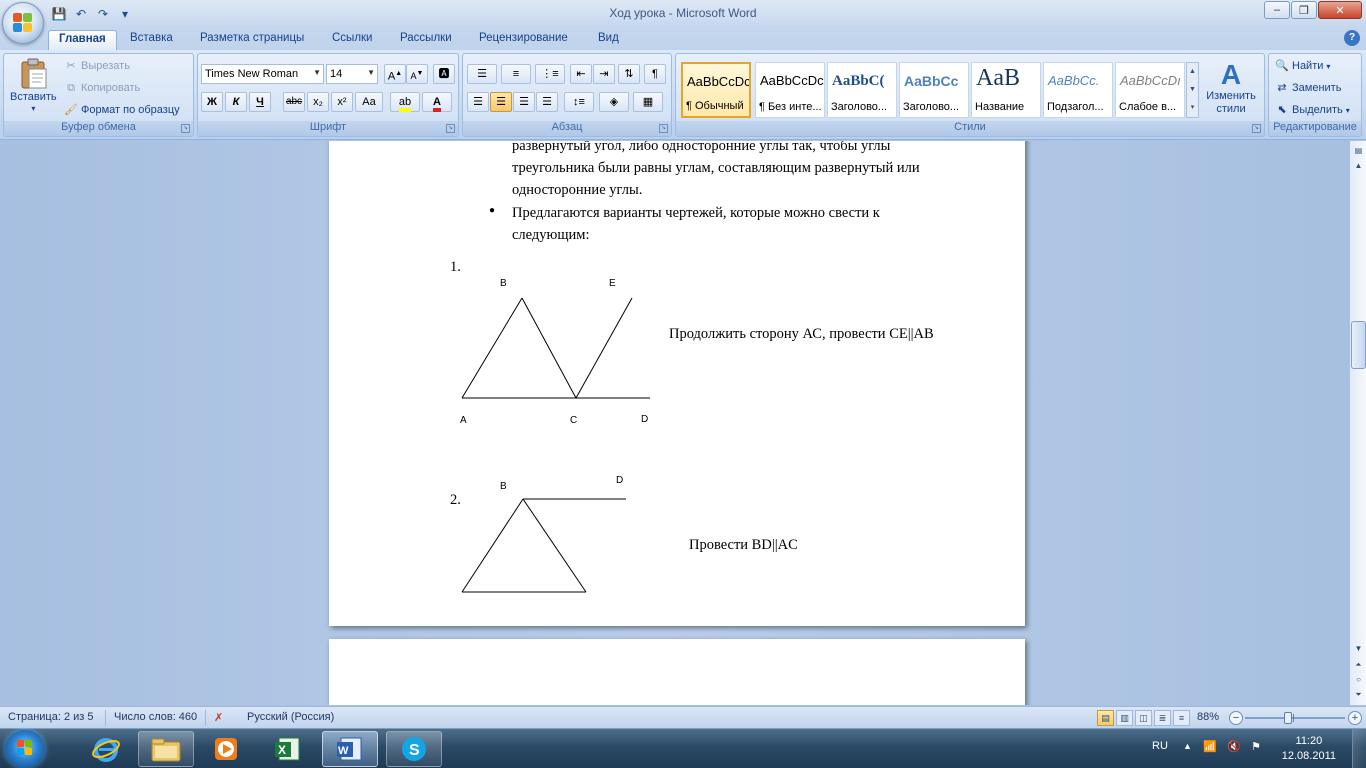 Image resolution: width=1366 pixels, height=768 pixels. What do you see at coordinates (97, 66) in the screenshot?
I see `cut-button: ✂ Вырезать` at bounding box center [97, 66].